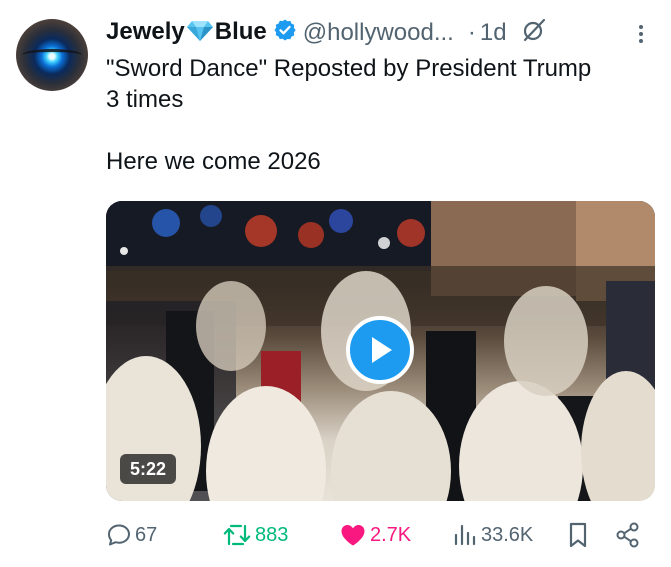 The image size is (671, 567). I want to click on reply-icon, so click(119, 535).